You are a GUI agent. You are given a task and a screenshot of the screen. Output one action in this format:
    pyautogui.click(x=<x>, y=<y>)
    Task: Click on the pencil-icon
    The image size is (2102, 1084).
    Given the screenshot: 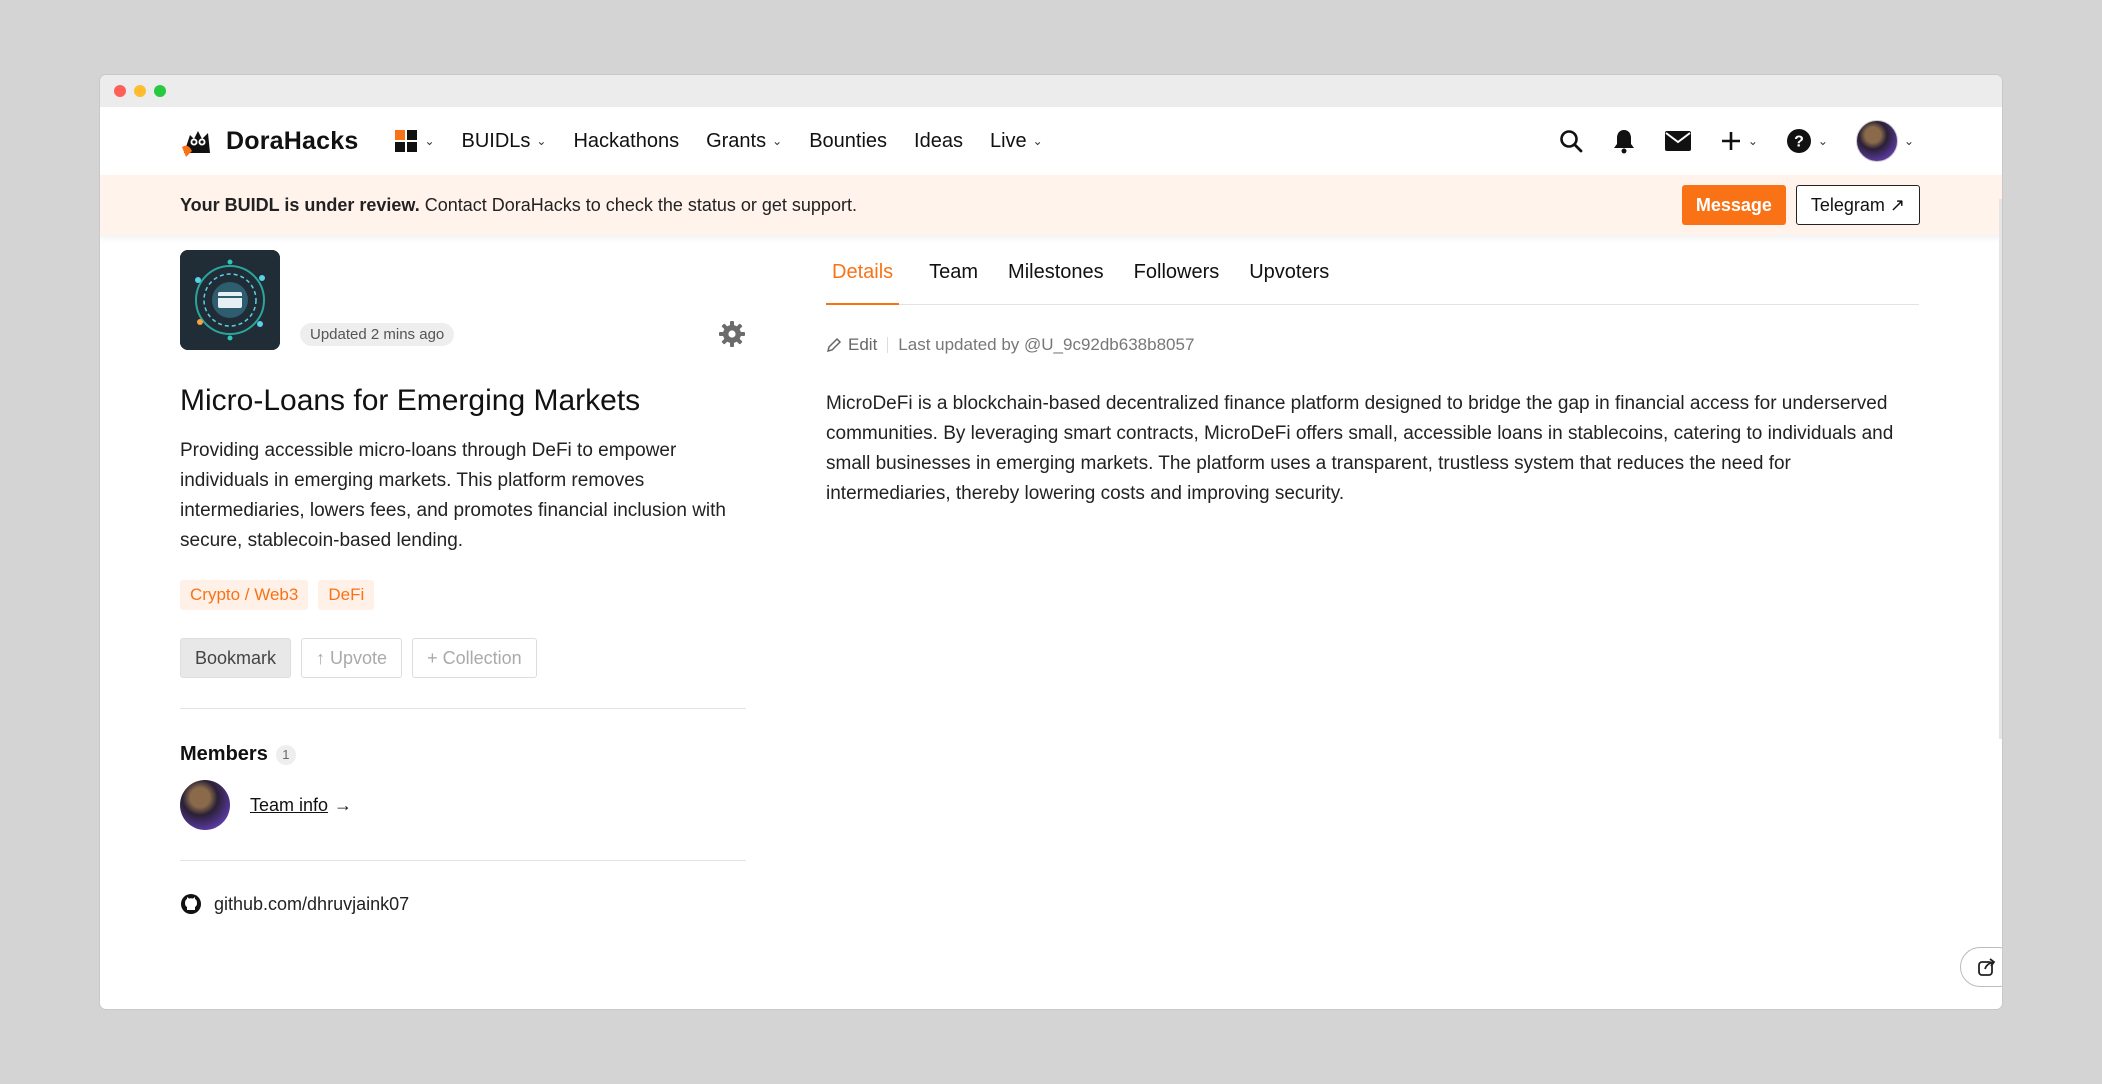 What is the action you would take?
    pyautogui.click(x=834, y=345)
    